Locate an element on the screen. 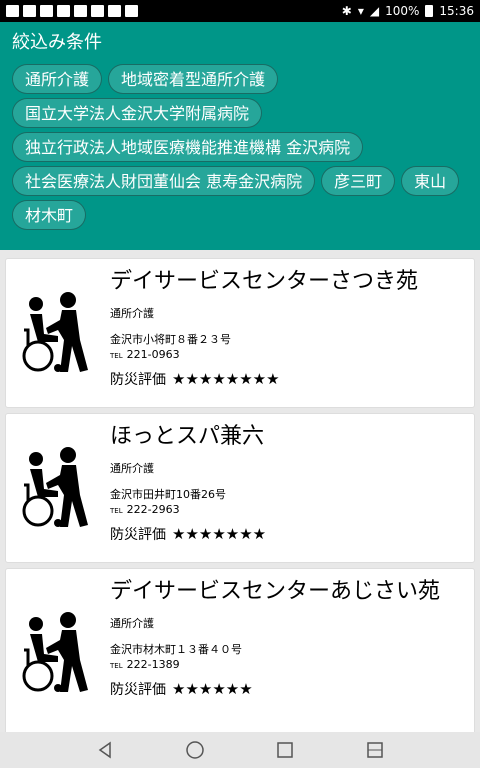 The height and width of the screenshot is (768, 480). disaster-rating: 防災評価 ★★★★★★ is located at coordinates (289, 689).